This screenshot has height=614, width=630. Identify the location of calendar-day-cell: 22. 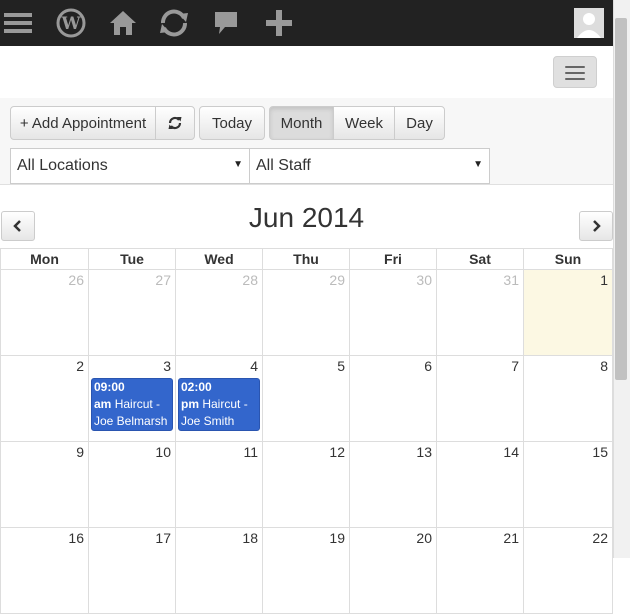
(568, 570).